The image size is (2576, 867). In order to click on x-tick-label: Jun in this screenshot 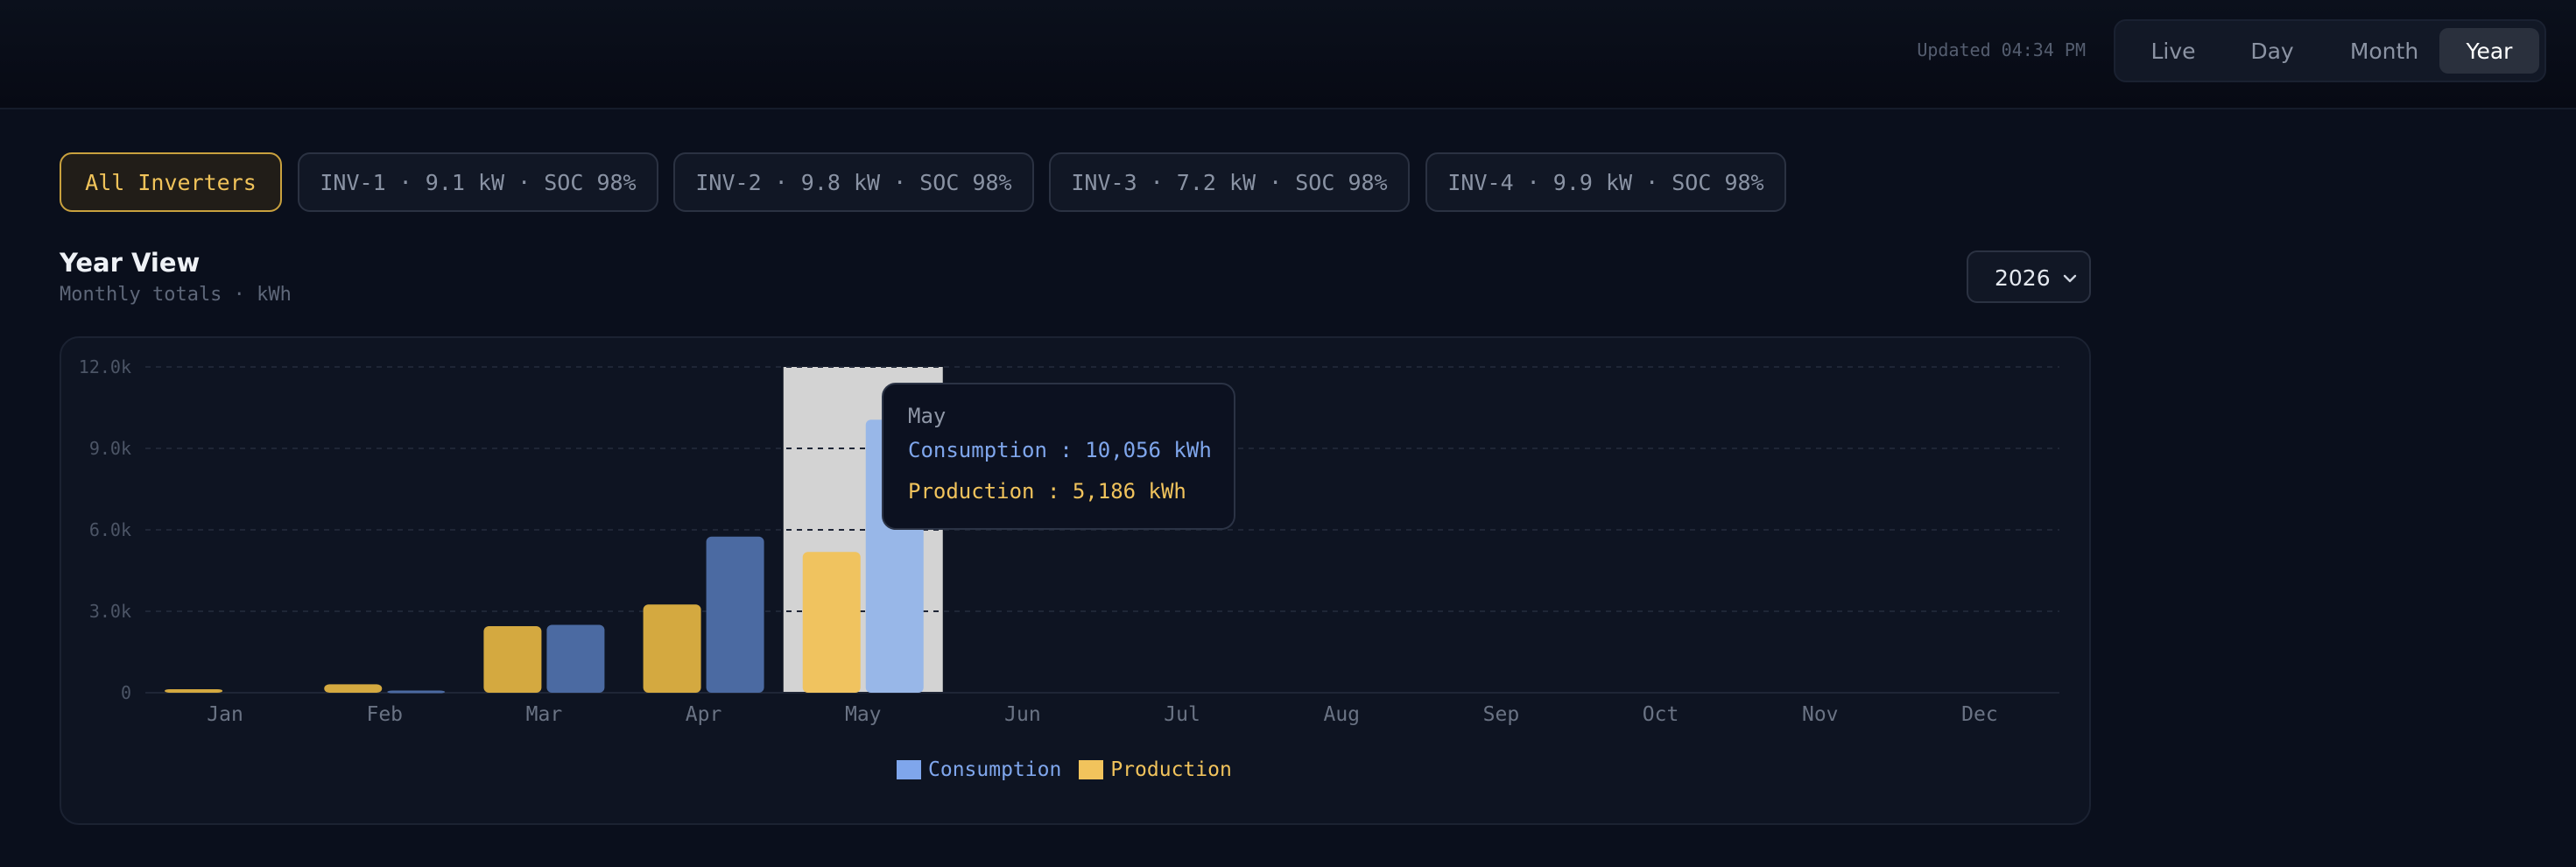, I will do `click(1022, 714)`.